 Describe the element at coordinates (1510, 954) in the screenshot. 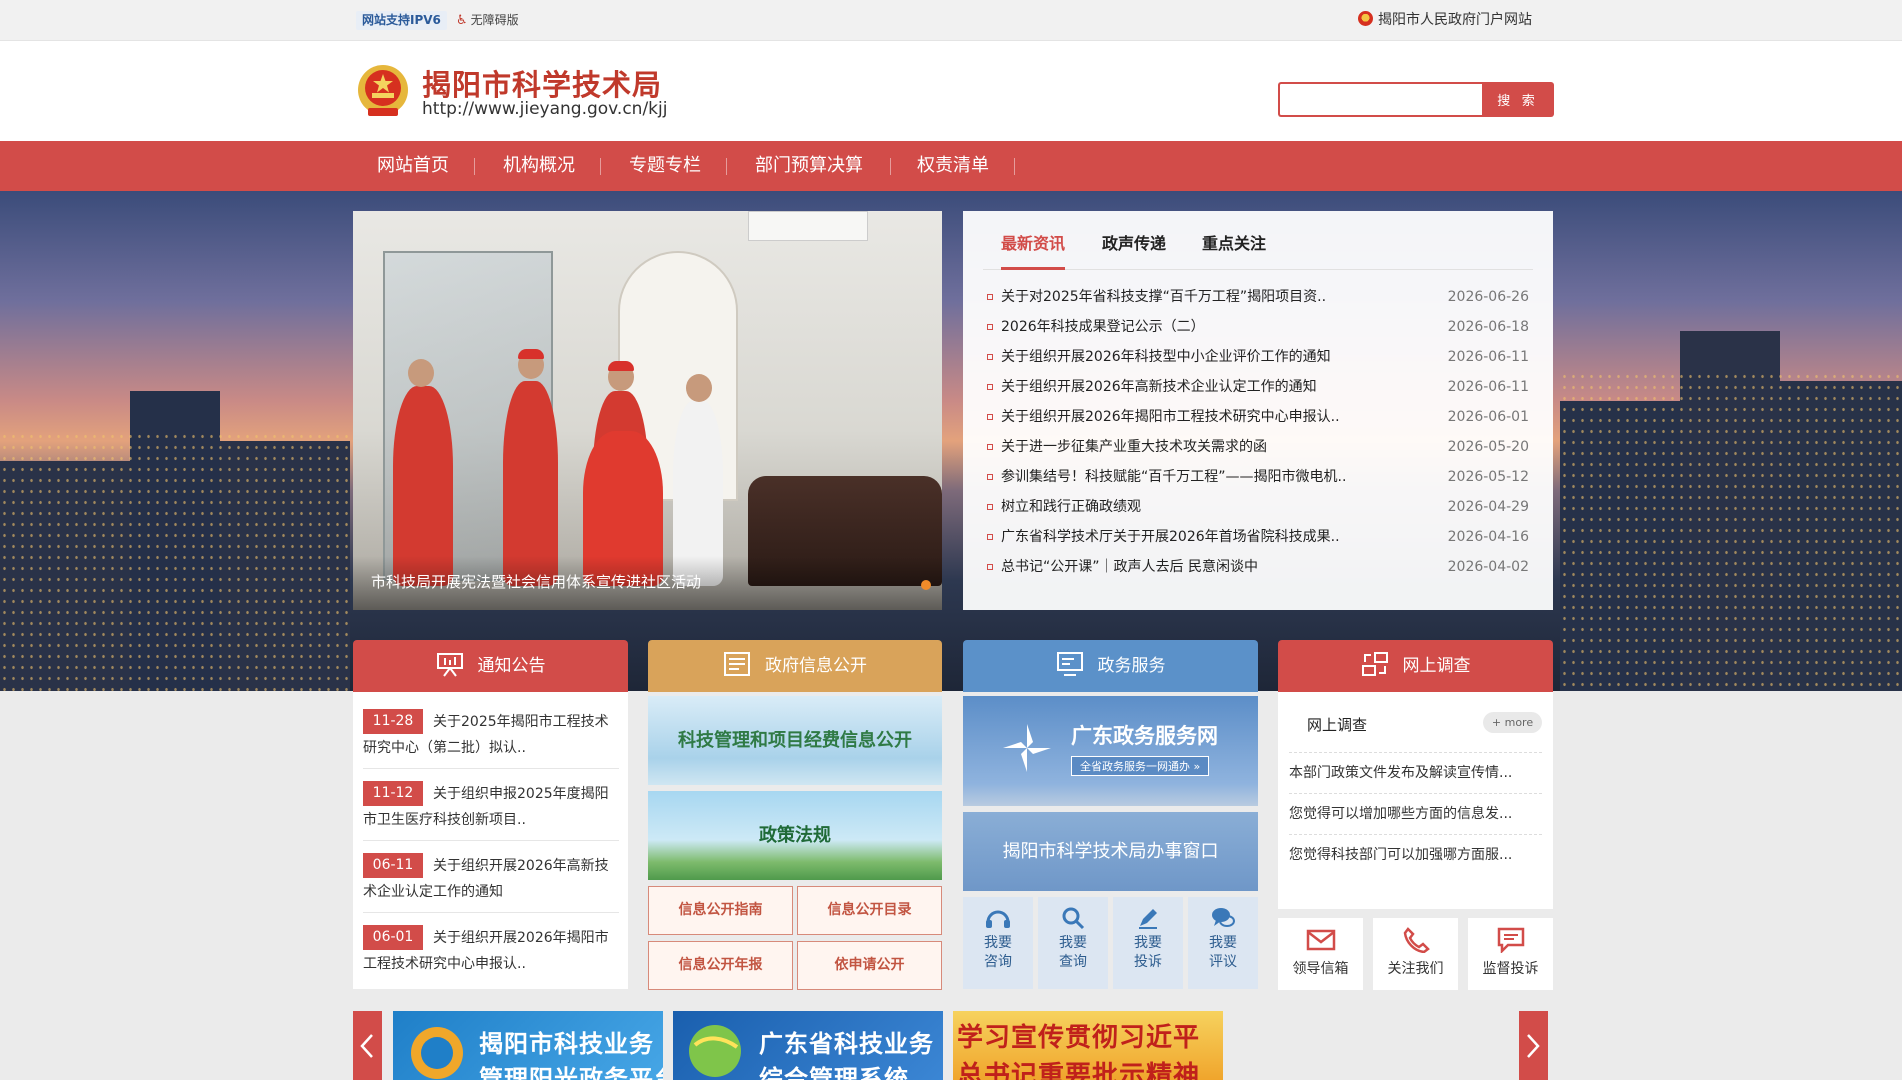

I see `supervision-complaint-button: 监督投诉` at that location.